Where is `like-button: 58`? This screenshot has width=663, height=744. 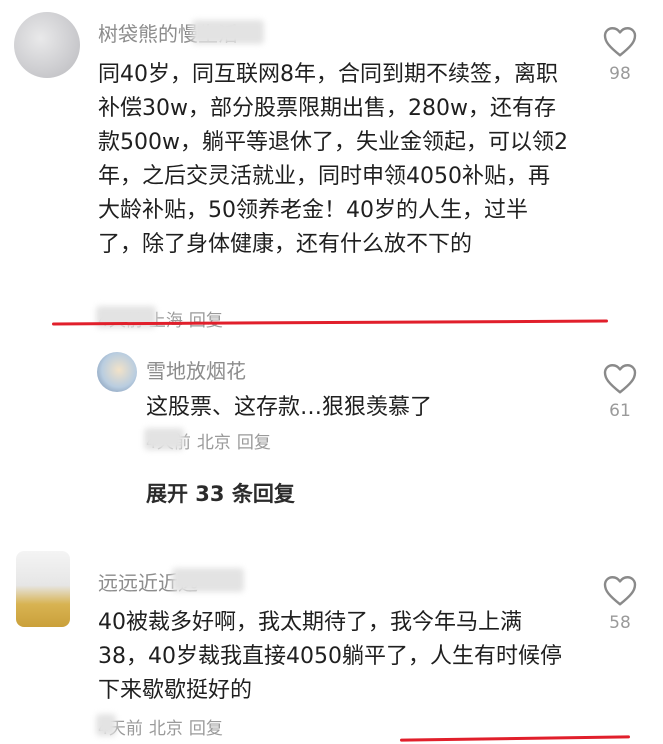
like-button: 58 is located at coordinates (620, 603).